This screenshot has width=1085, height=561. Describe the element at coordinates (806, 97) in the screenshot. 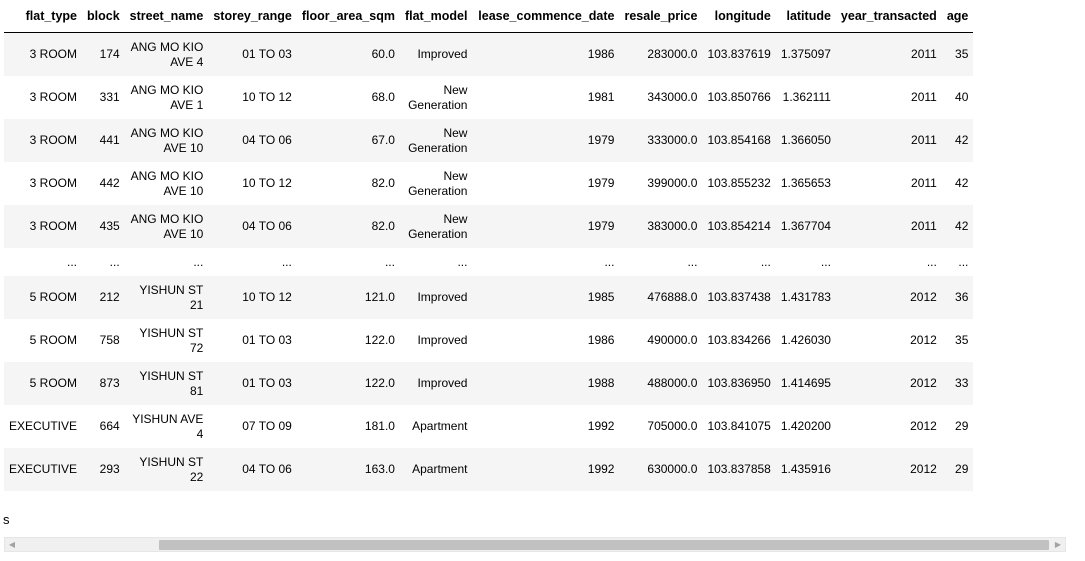

I see `cell-latitude: 1.362111` at that location.